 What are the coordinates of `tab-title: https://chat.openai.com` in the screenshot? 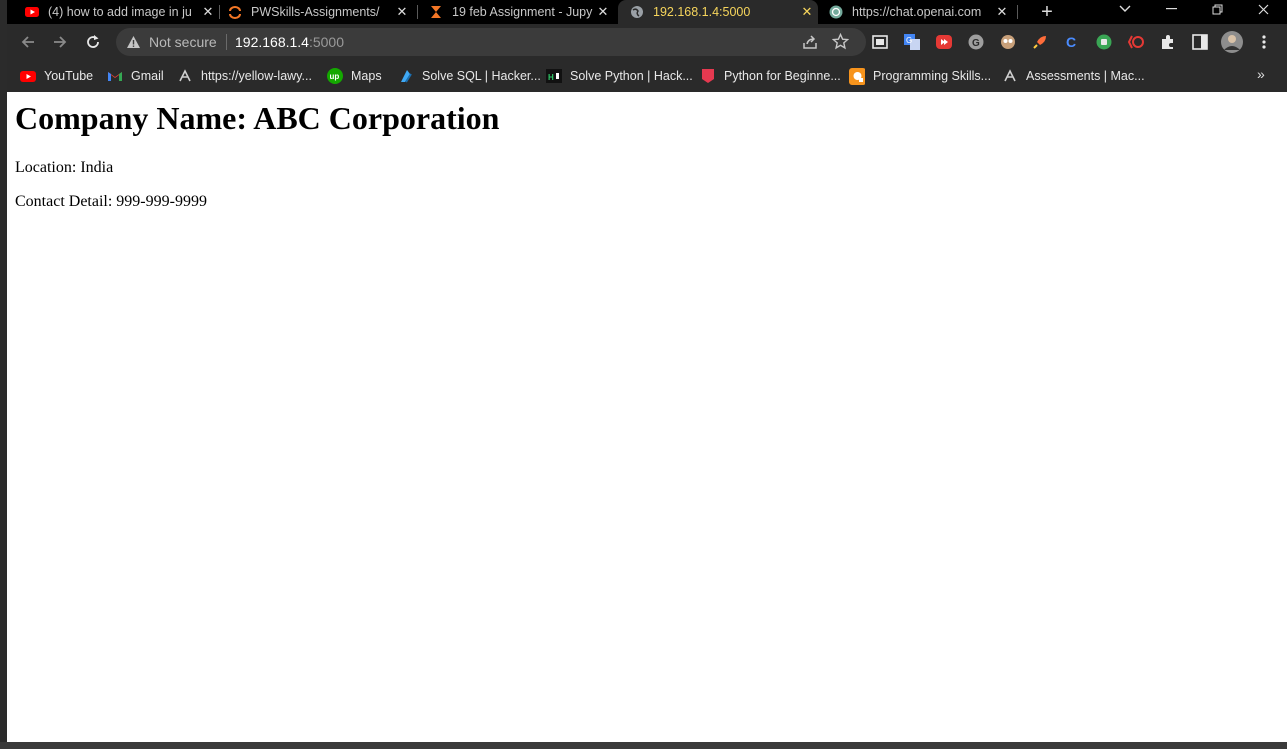 It's located at (917, 12).